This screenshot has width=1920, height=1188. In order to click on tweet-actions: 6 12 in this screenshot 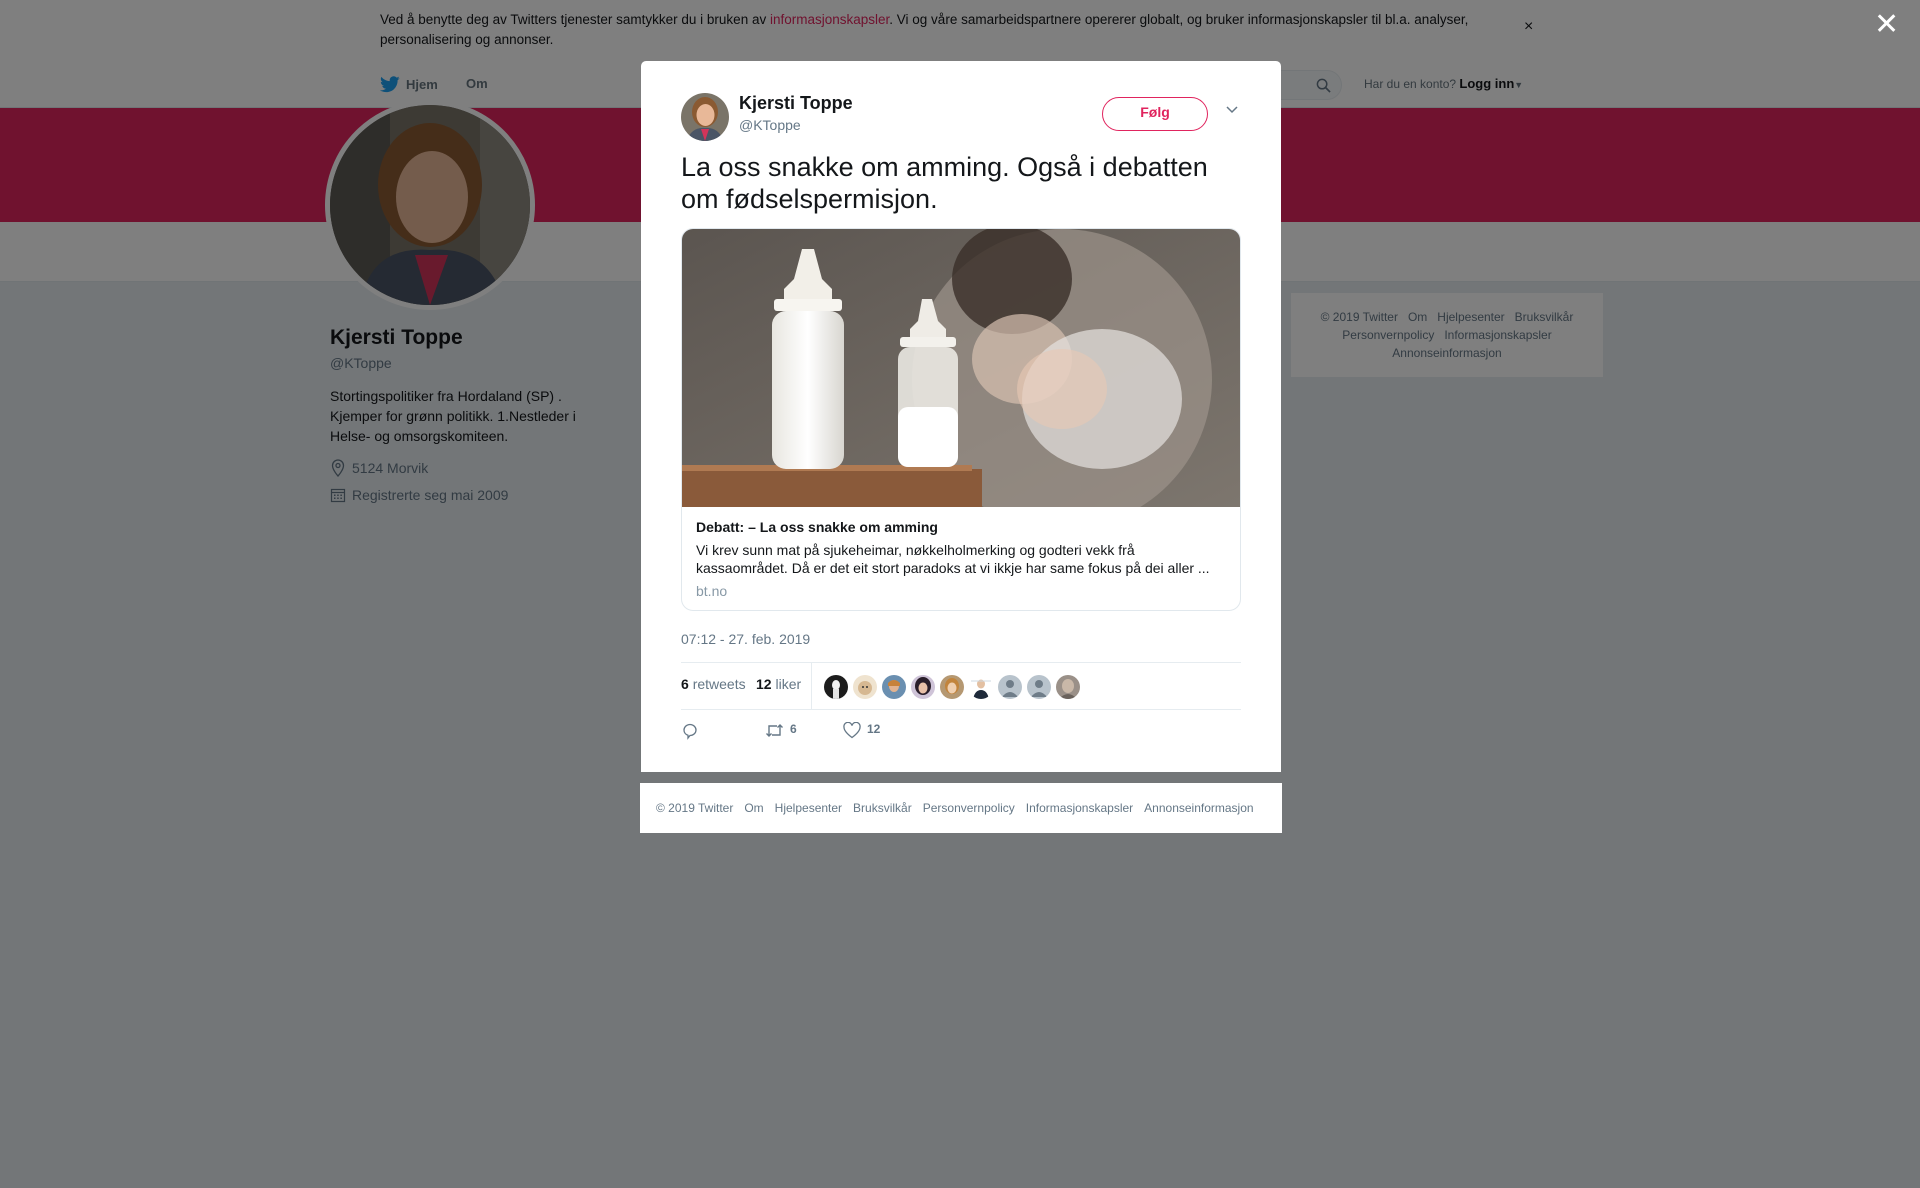, I will do `click(961, 734)`.